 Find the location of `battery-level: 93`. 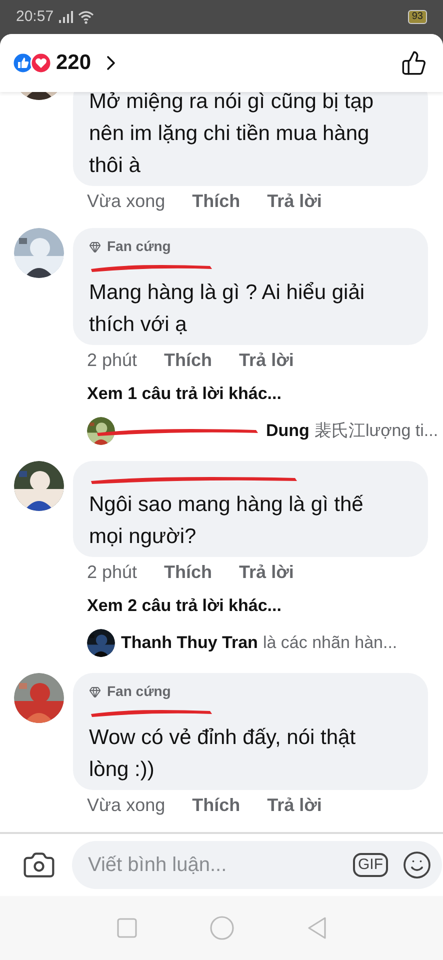

battery-level: 93 is located at coordinates (417, 17).